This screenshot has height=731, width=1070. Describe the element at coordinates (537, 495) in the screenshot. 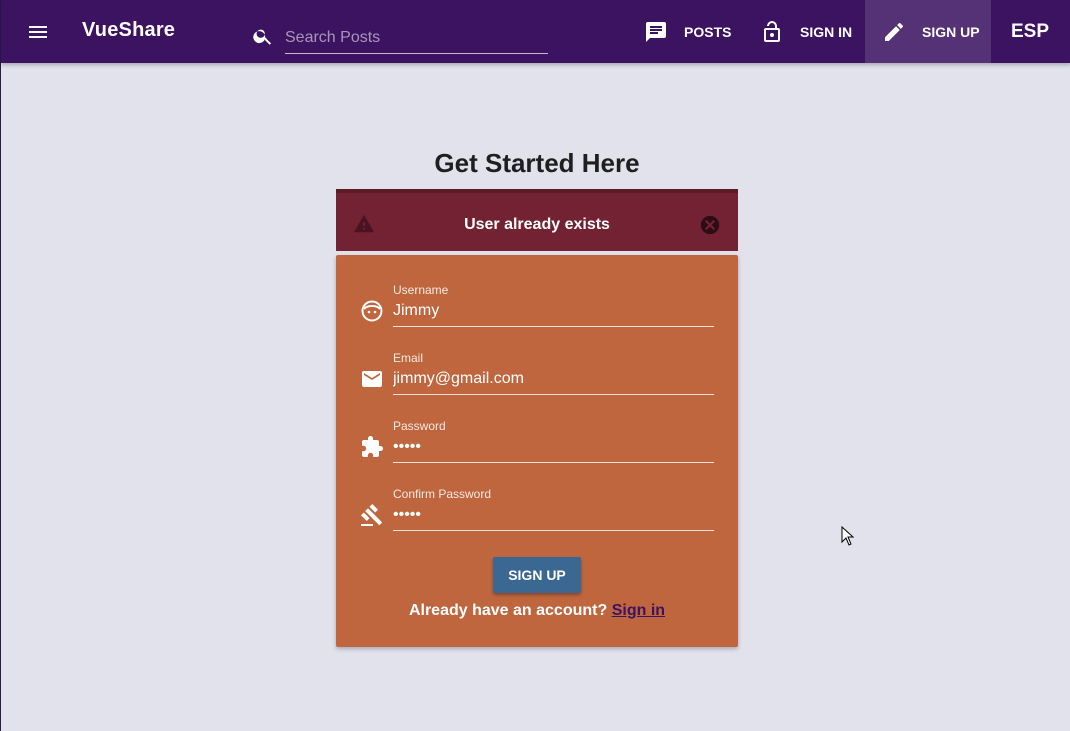

I see `confirm-password-field-group: Confirm Password` at that location.